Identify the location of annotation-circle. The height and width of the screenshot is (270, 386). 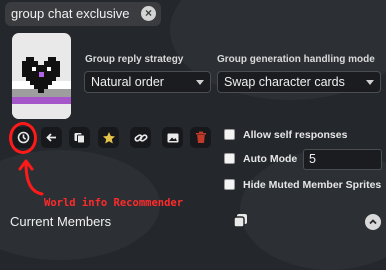
(23, 138).